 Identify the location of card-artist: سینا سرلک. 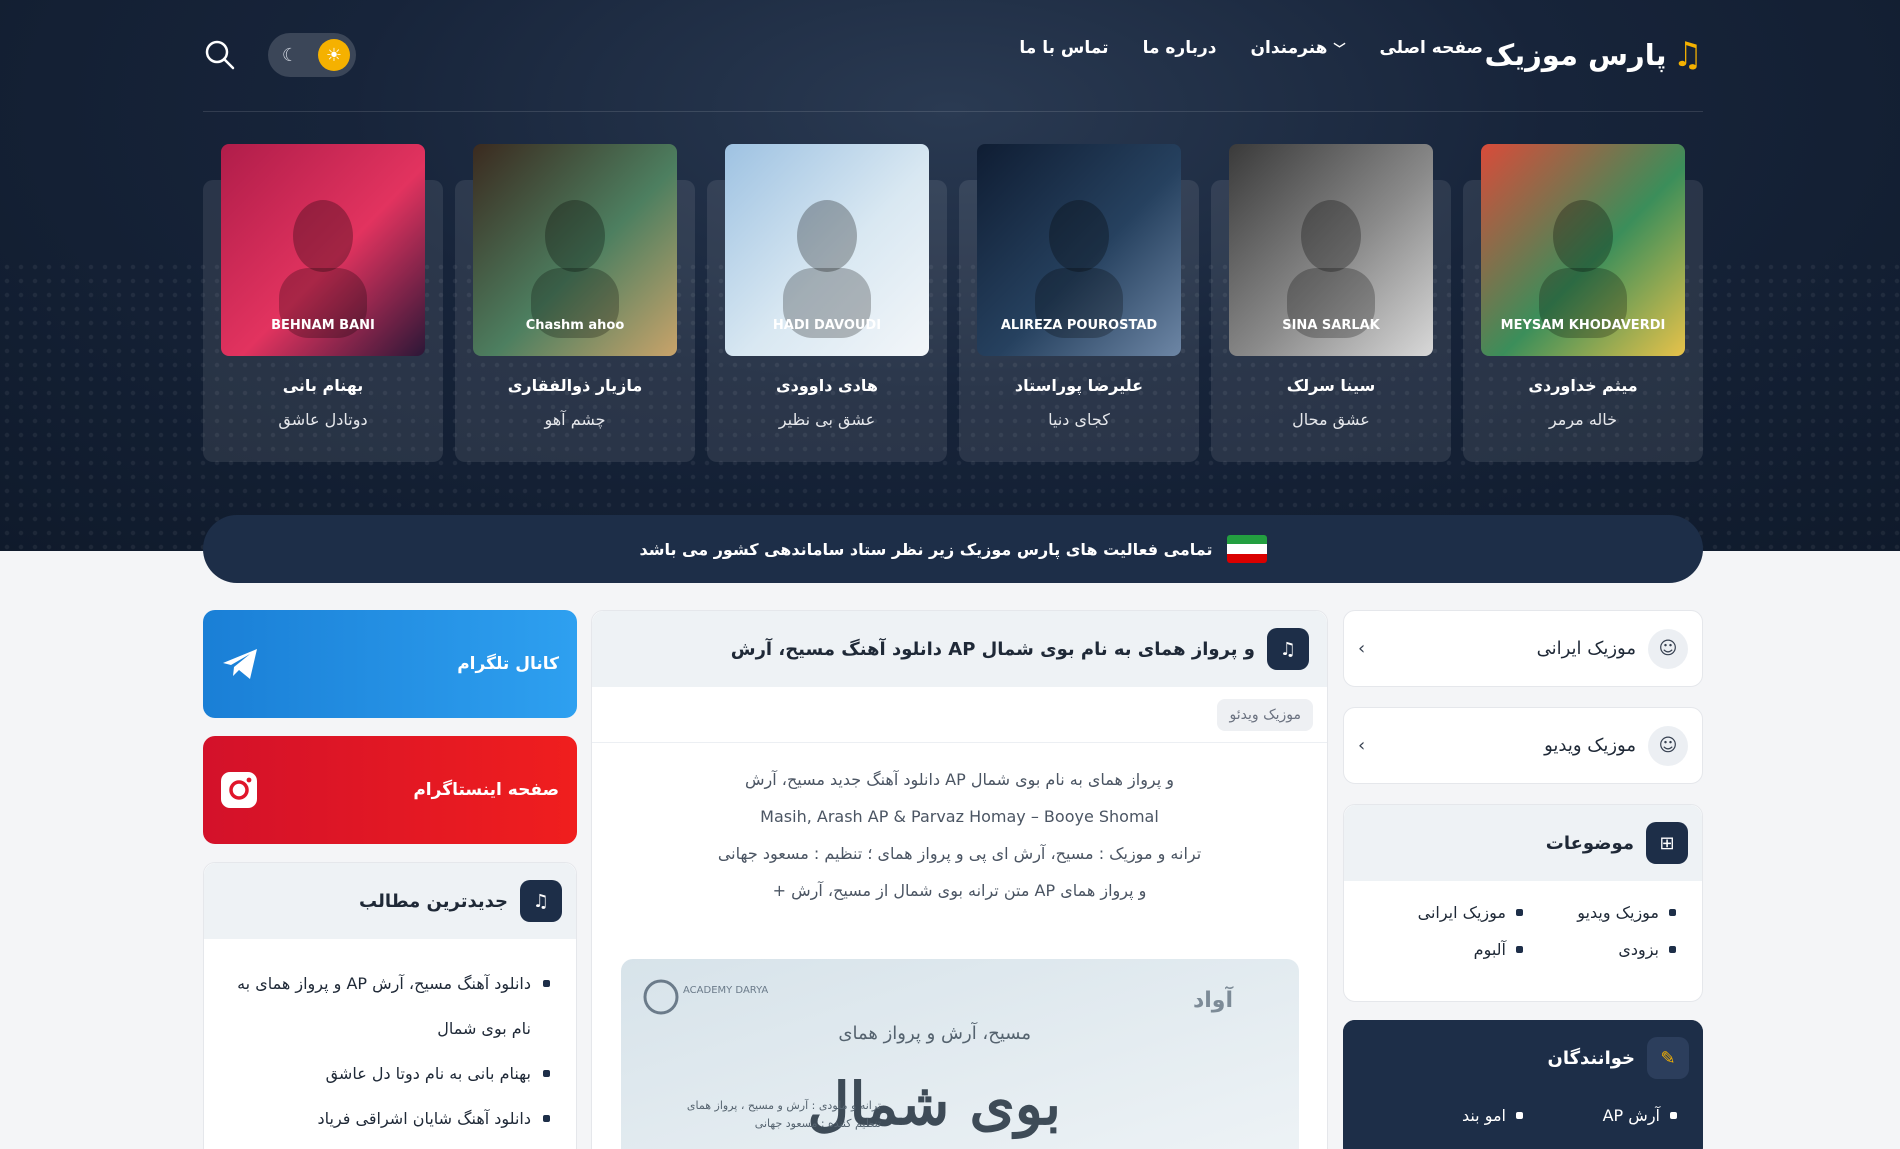
(1331, 385).